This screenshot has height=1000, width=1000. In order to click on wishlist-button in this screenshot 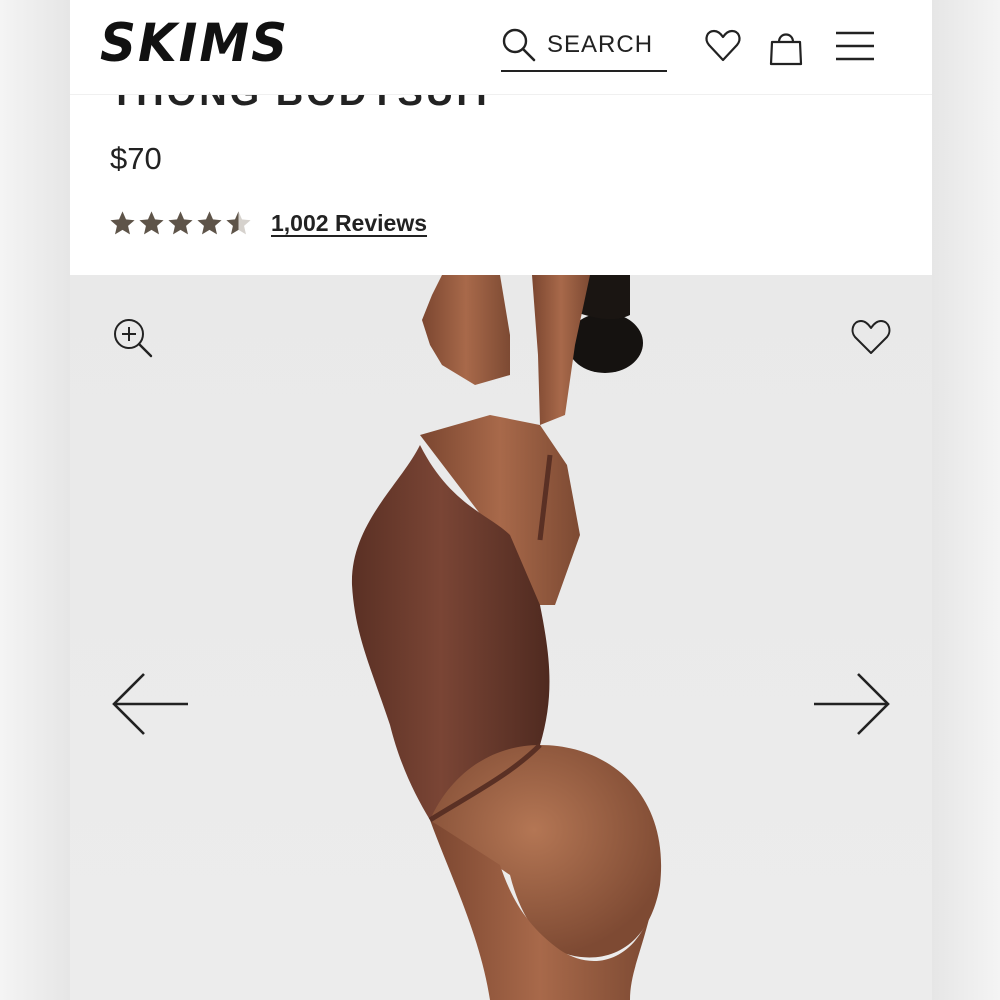, I will do `click(723, 45)`.